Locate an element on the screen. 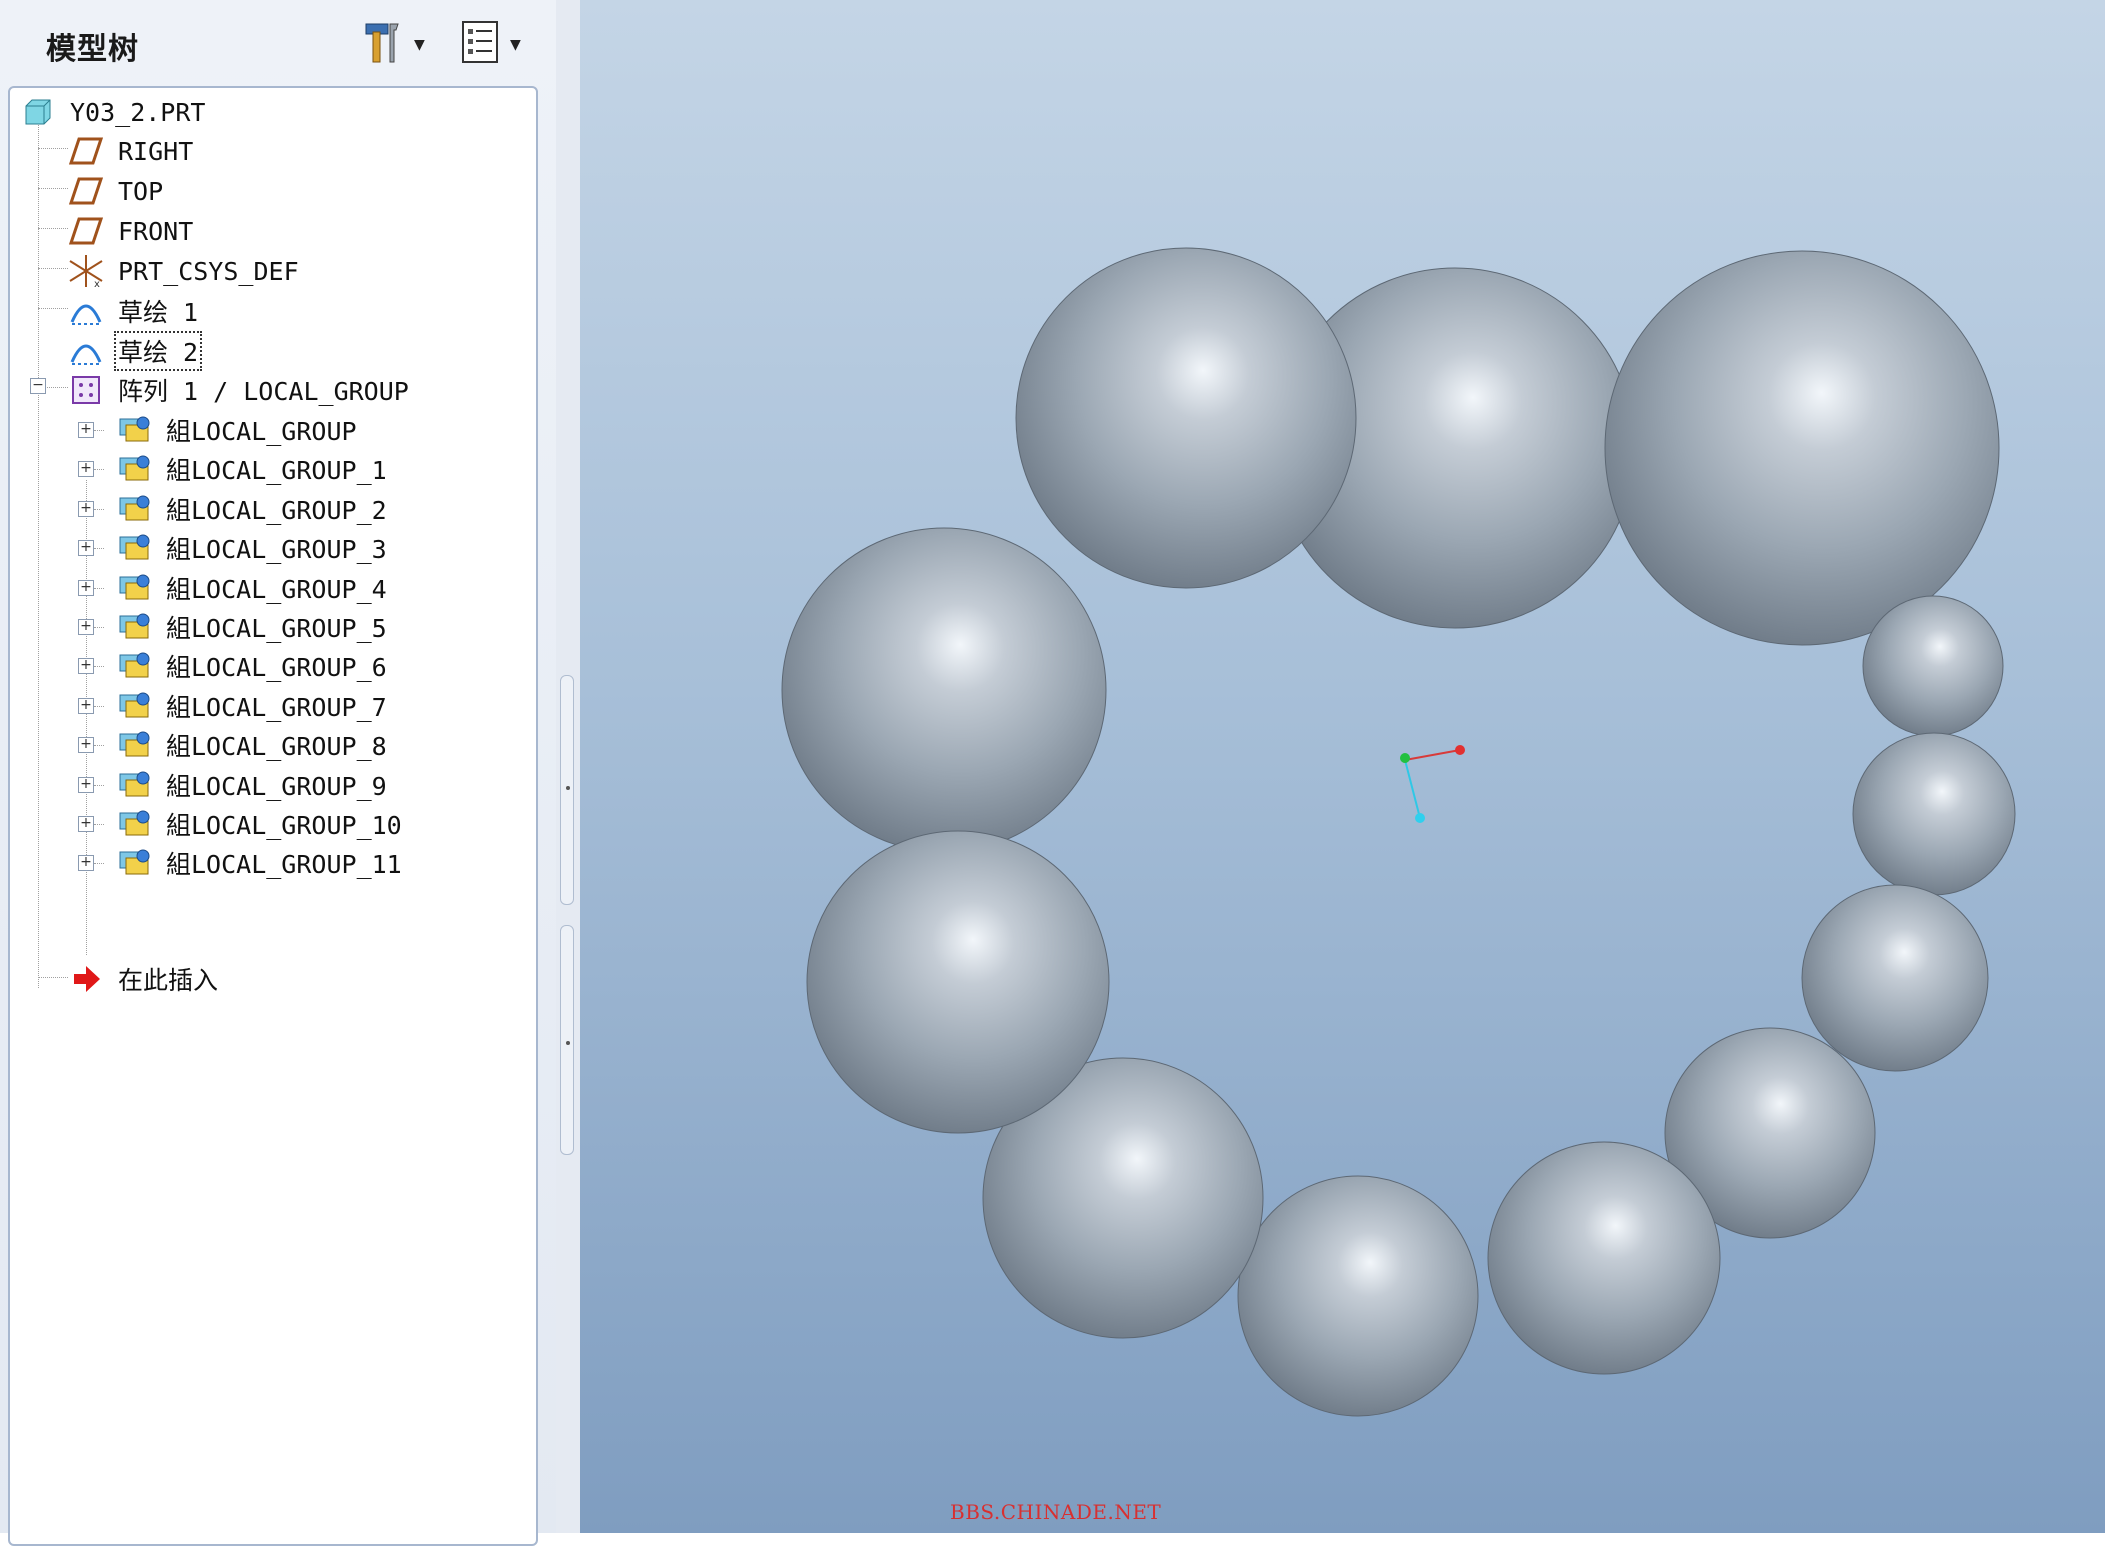 This screenshot has width=2105, height=1546. tree-item-group: 組LOCAL_GROUP_11 is located at coordinates (260, 863).